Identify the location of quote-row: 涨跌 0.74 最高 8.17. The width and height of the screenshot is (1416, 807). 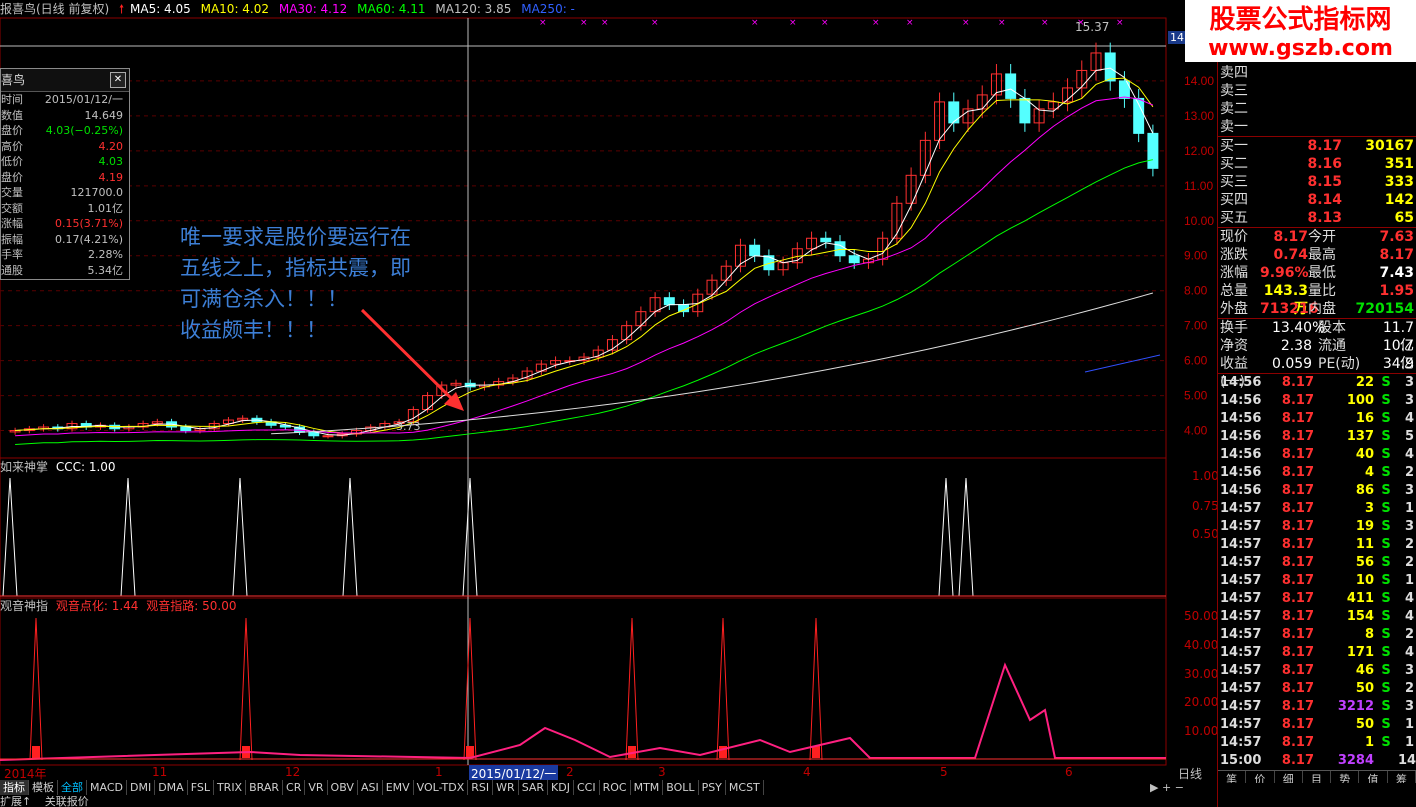
(1317, 255).